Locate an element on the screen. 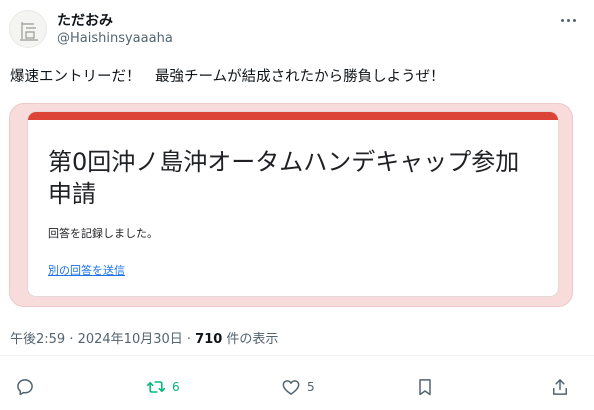 This screenshot has width=594, height=410. tweet-header: ただおみ @Haishinsyaaaha is located at coordinates (297, 28).